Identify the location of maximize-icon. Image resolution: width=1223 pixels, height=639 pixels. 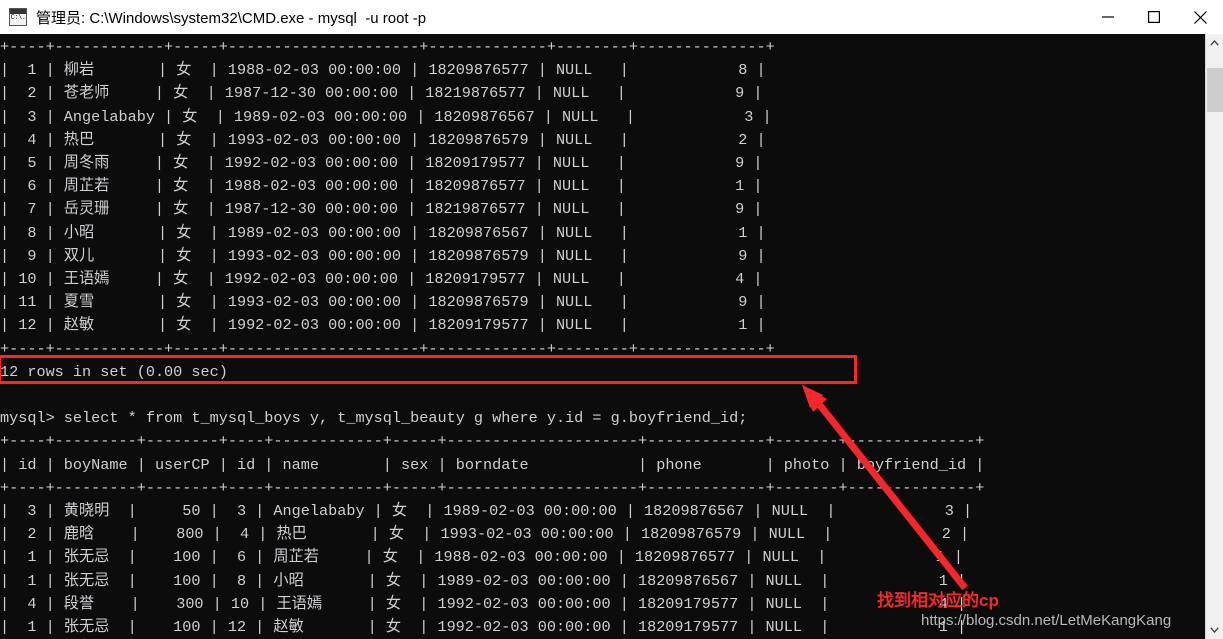
(1154, 17).